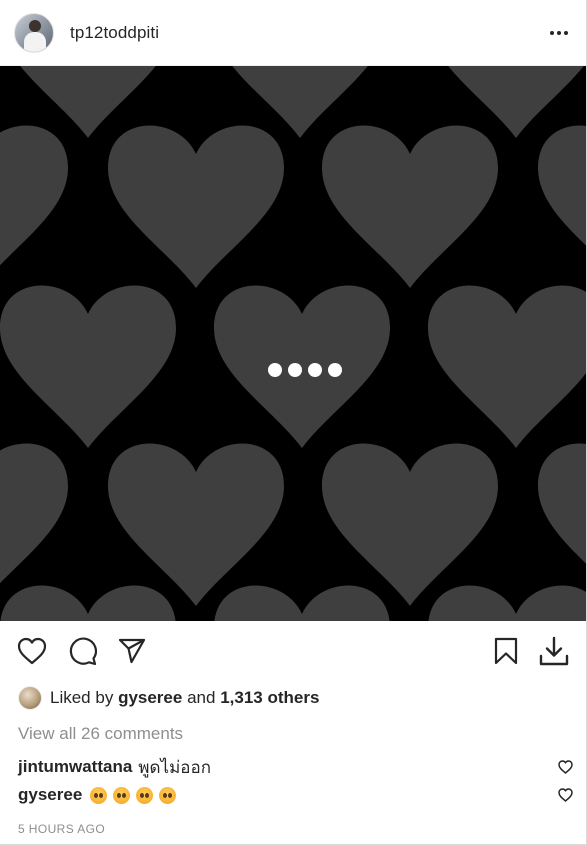  What do you see at coordinates (293, 33) in the screenshot?
I see `post-header: tp12toddpiti` at bounding box center [293, 33].